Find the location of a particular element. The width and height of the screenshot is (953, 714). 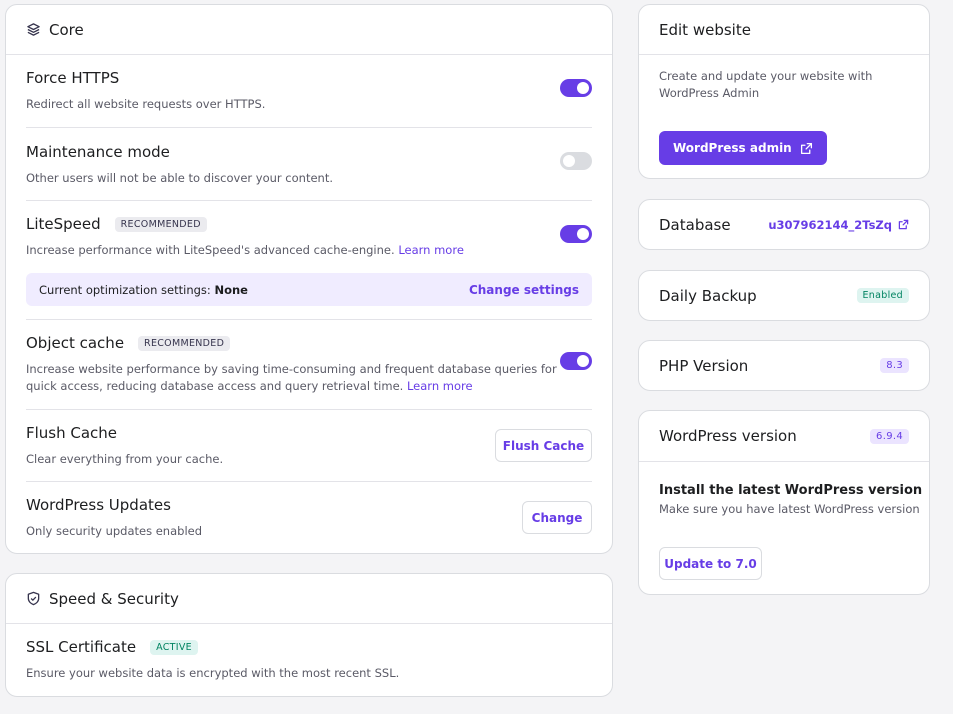

flush-cache-title: Flush Cache is located at coordinates (72, 433).